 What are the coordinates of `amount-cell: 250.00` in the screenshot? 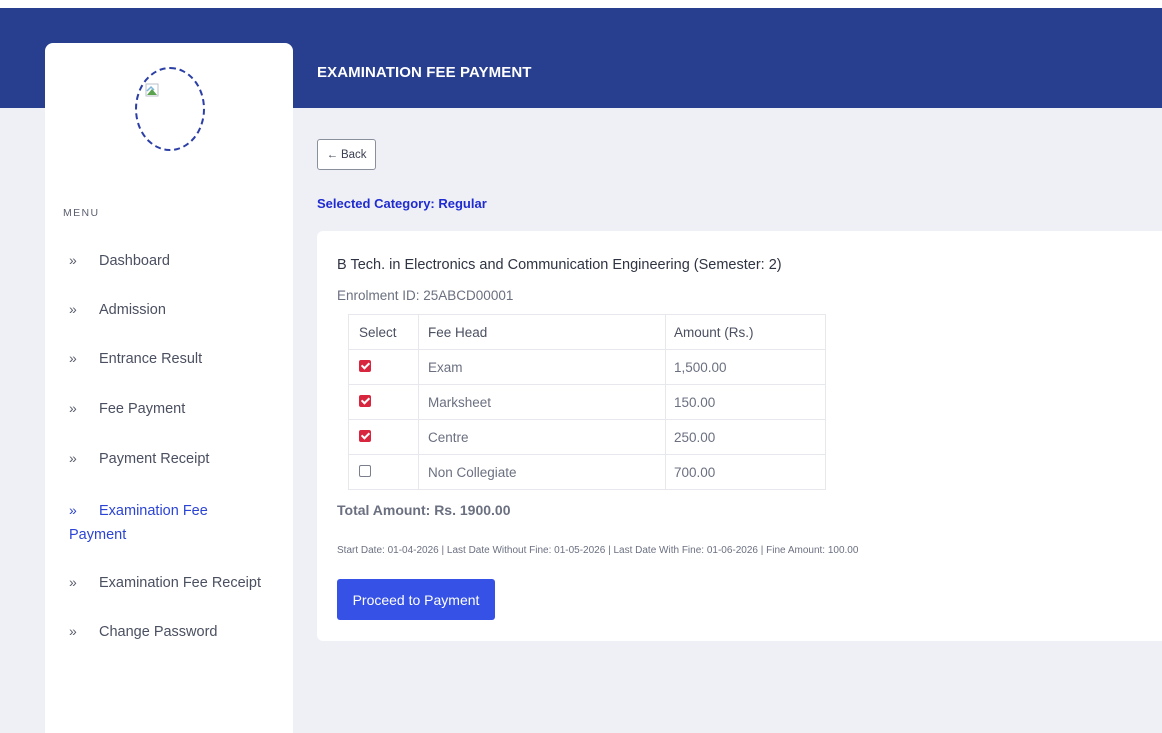 It's located at (745, 437).